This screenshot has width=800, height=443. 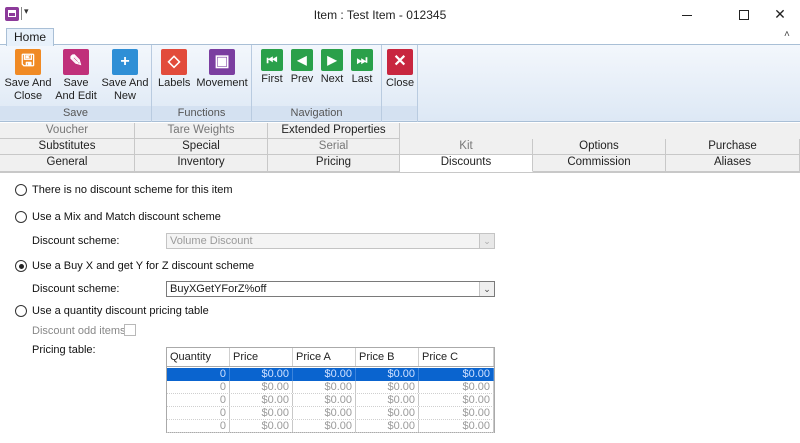 What do you see at coordinates (466, 147) in the screenshot?
I see `tab-kit: Kit` at bounding box center [466, 147].